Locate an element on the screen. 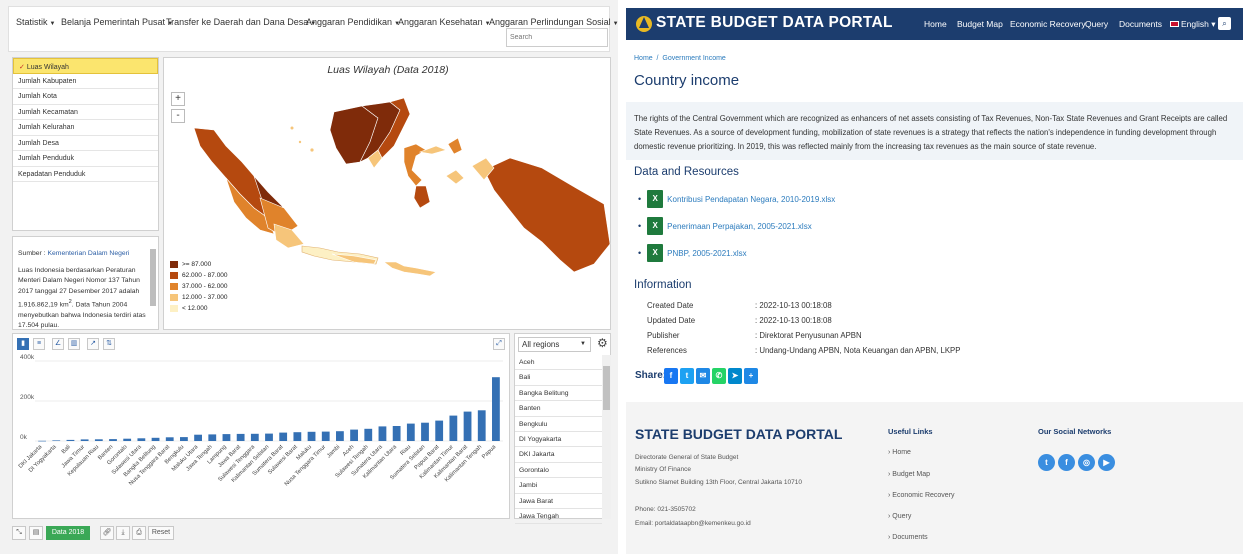 This screenshot has height=554, width=1243. region-item: Bali is located at coordinates (558, 378).